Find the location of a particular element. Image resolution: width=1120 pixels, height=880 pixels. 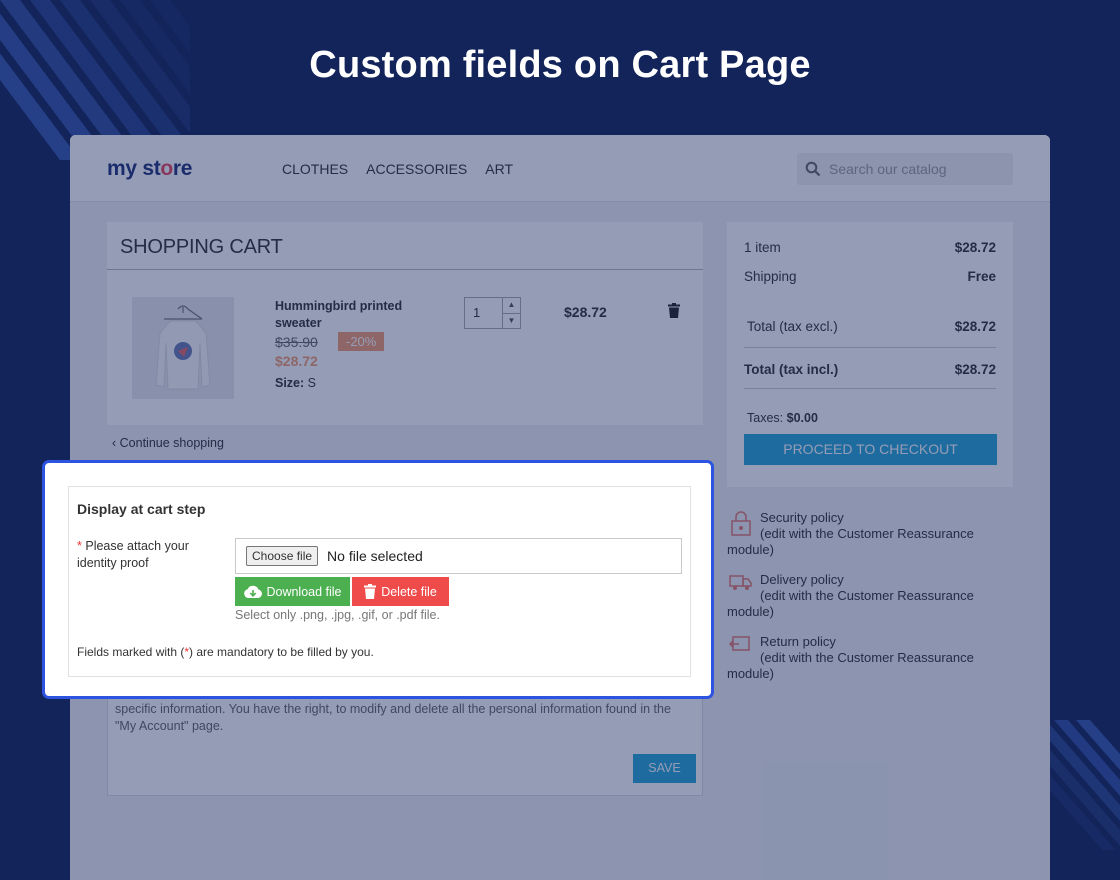

no-file-text: No file selected is located at coordinates (375, 556).